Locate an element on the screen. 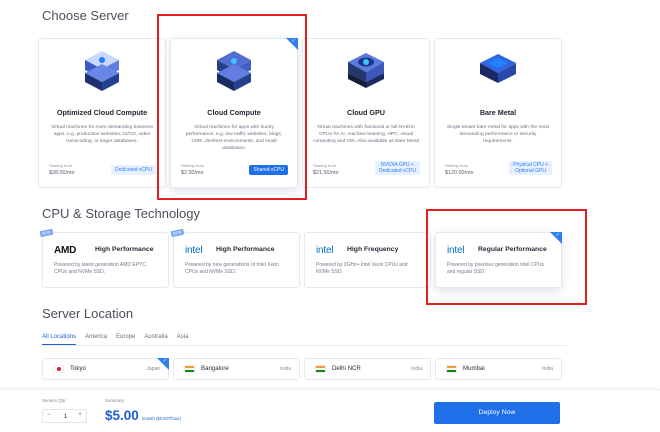 Image resolution: width=660 pixels, height=432 pixels. location-card-mumbai: Mumbai India is located at coordinates (498, 369).